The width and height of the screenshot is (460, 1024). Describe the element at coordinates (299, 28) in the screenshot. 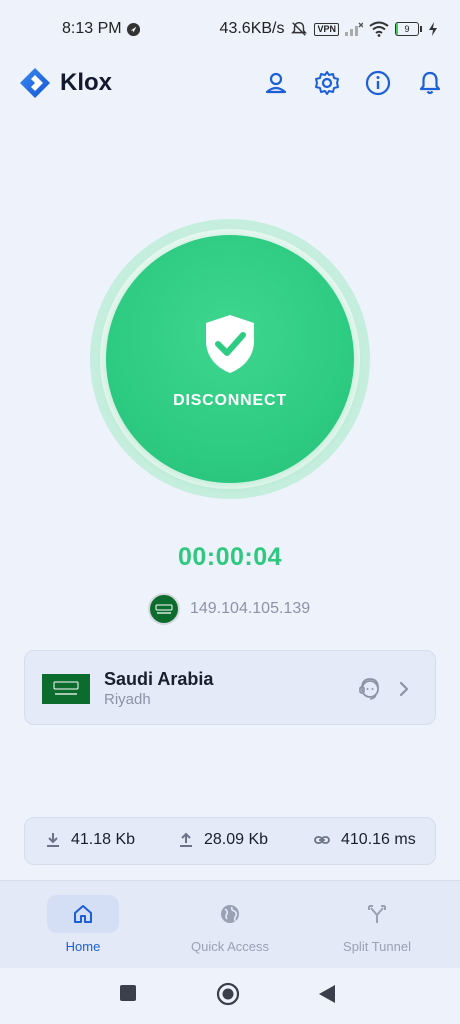

I see `mute-bell-icon` at that location.